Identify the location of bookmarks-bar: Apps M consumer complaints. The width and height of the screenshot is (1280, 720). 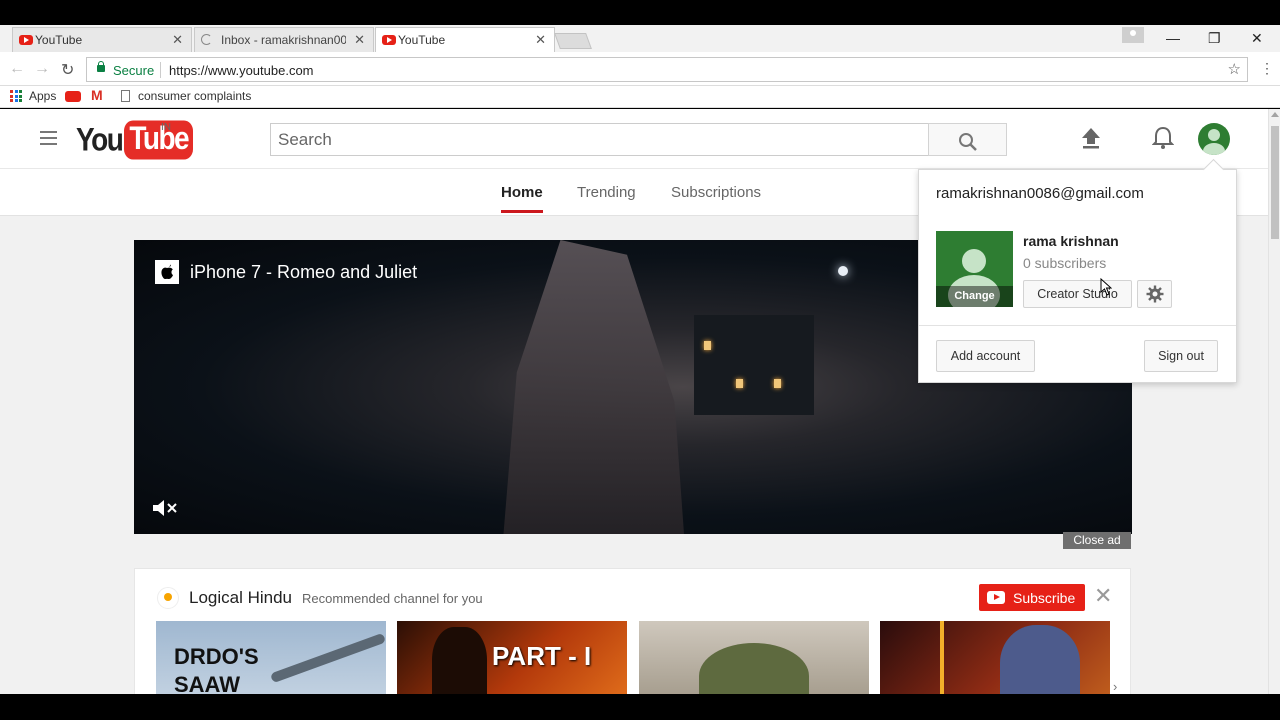
(640, 97).